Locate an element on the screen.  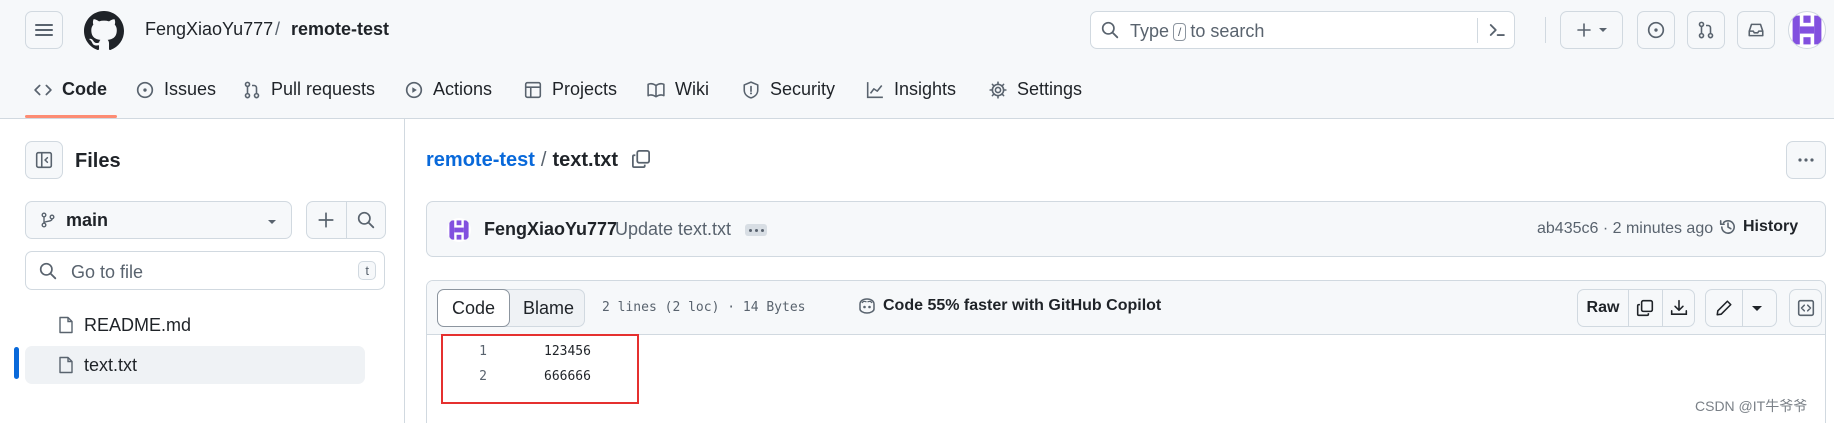
history-button: History is located at coordinates (1758, 227).